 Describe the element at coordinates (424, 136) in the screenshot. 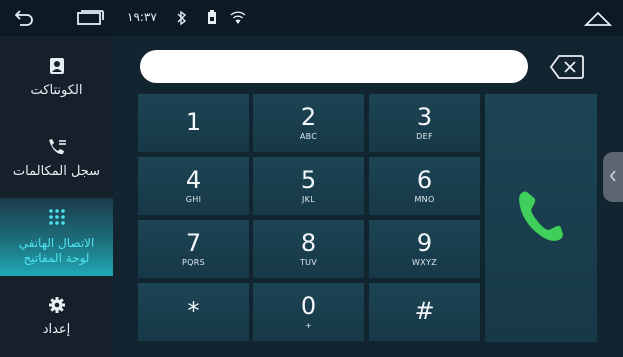

I see `key-letters: DEF` at that location.